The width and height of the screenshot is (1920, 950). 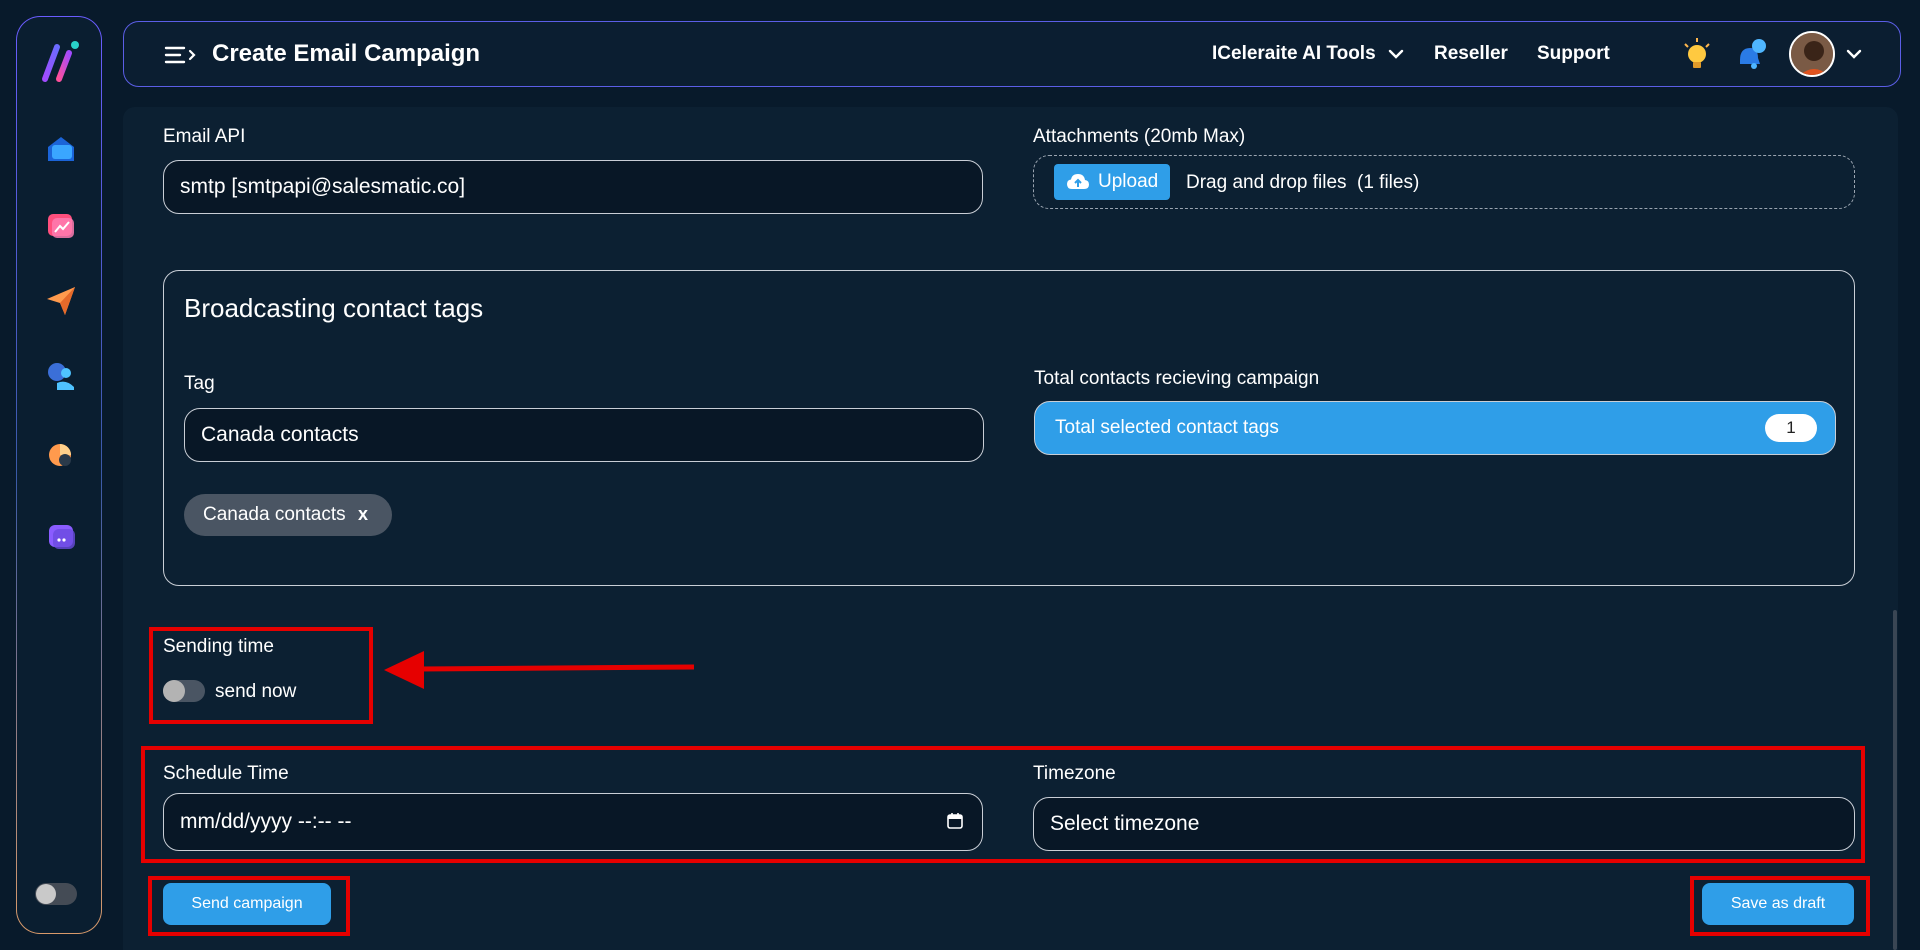 I want to click on analytics-icon, so click(x=61, y=225).